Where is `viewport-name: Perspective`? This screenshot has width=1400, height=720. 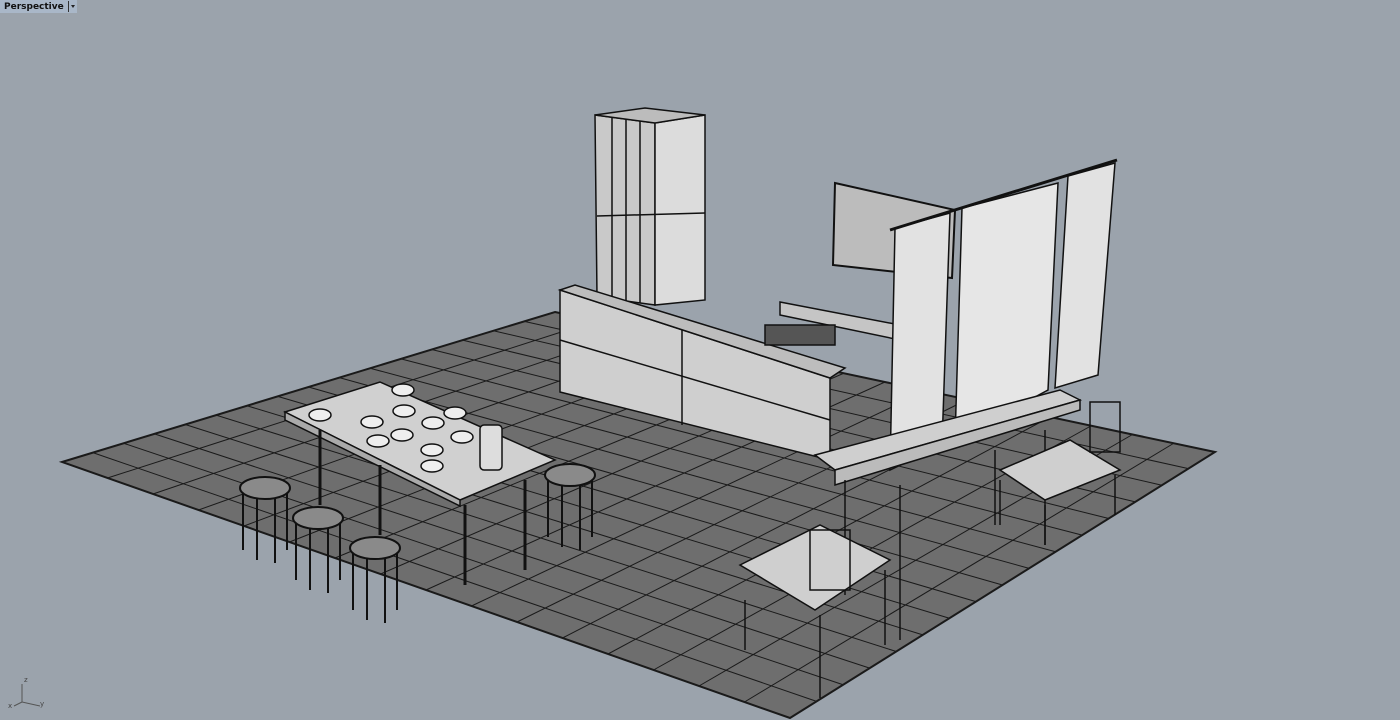 viewport-name: Perspective is located at coordinates (34, 6).